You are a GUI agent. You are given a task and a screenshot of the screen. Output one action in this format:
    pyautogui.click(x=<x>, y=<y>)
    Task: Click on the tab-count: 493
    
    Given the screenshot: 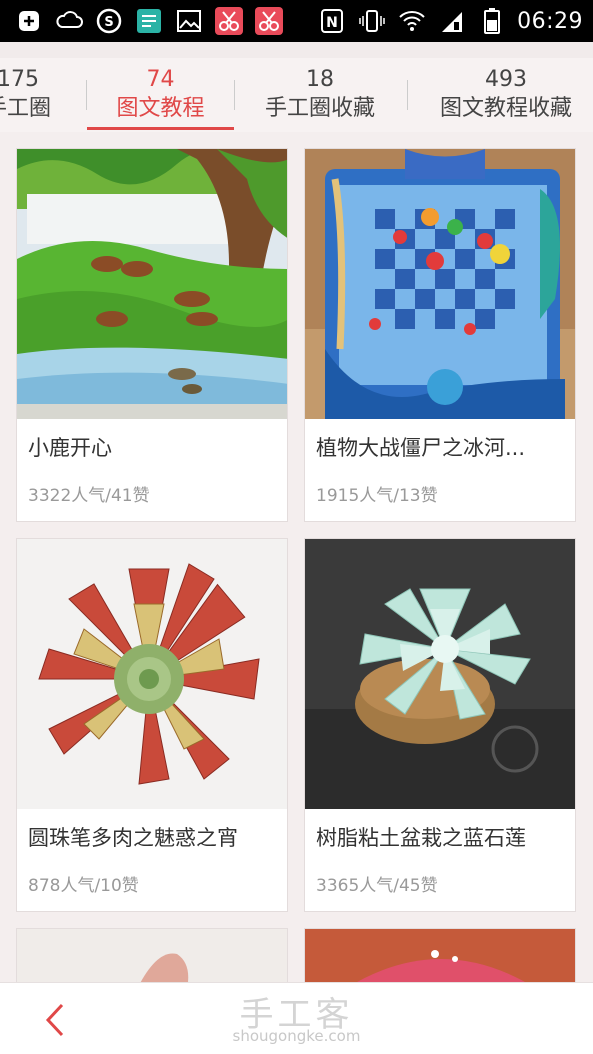 What is the action you would take?
    pyautogui.click(x=506, y=79)
    